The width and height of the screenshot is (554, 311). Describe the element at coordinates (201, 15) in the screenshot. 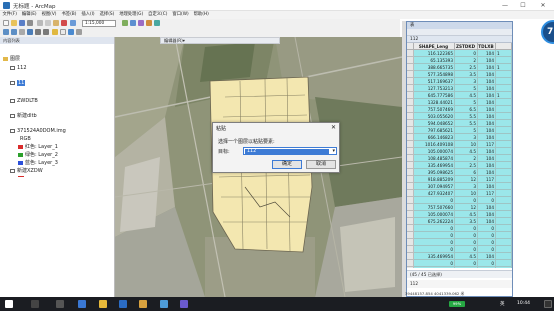

I see `menu-help: 帮助(H)` at that location.